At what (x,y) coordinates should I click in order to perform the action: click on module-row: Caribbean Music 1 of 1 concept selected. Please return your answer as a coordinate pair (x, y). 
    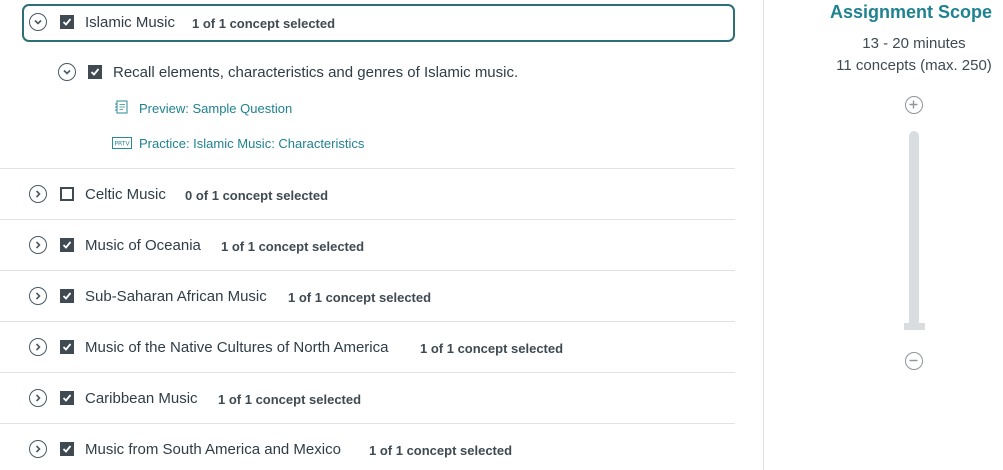
    Looking at the image, I should click on (367, 397).